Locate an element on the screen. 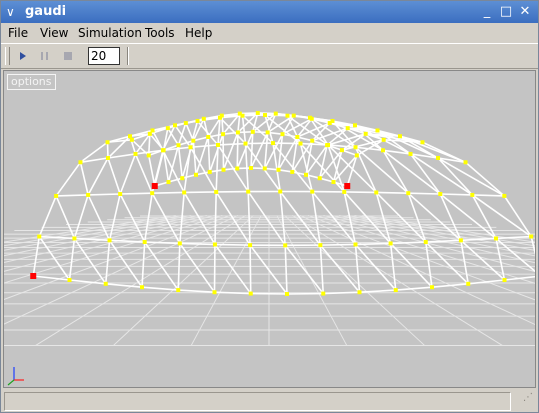  toolbar-grip is located at coordinates (7, 56).